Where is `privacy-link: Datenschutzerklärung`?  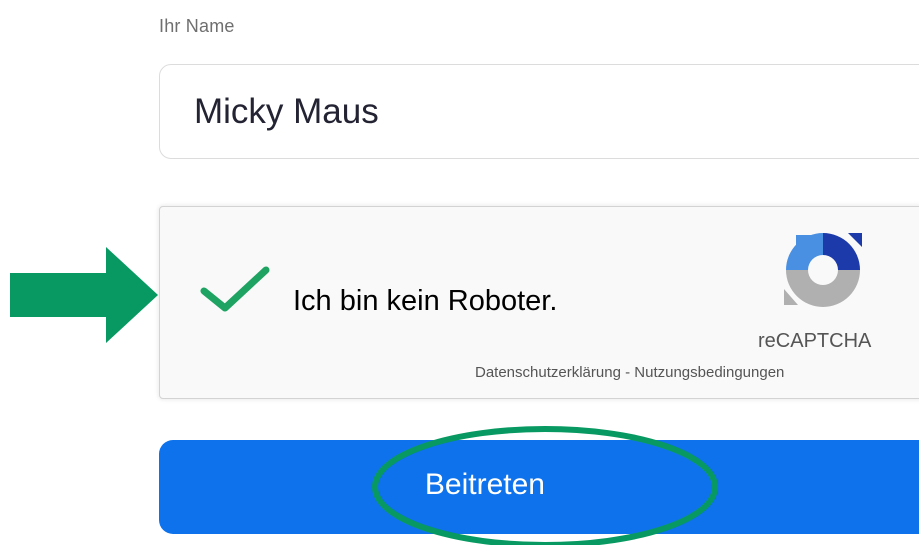
privacy-link: Datenschutzerklärung is located at coordinates (548, 372).